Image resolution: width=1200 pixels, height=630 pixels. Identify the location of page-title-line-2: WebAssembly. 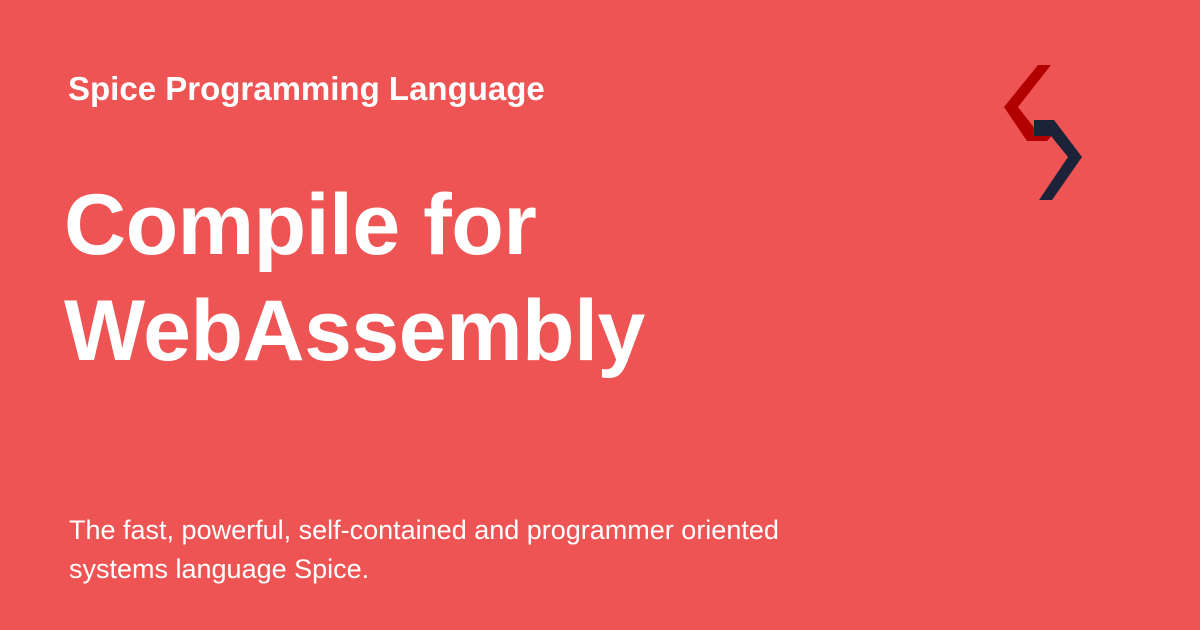
(354, 331).